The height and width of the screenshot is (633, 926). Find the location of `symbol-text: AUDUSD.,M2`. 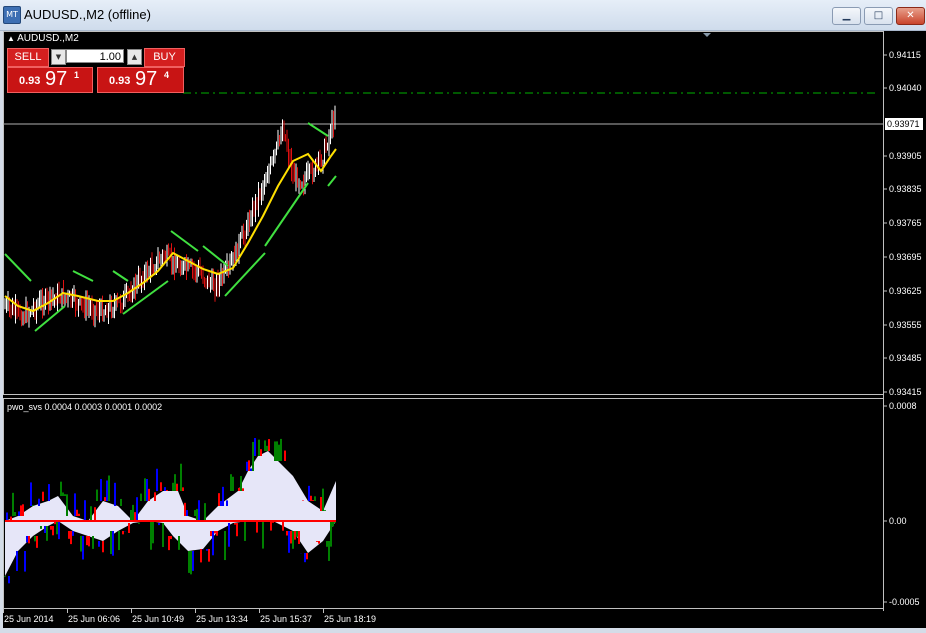

symbol-text: AUDUSD.,M2 is located at coordinates (48, 38).